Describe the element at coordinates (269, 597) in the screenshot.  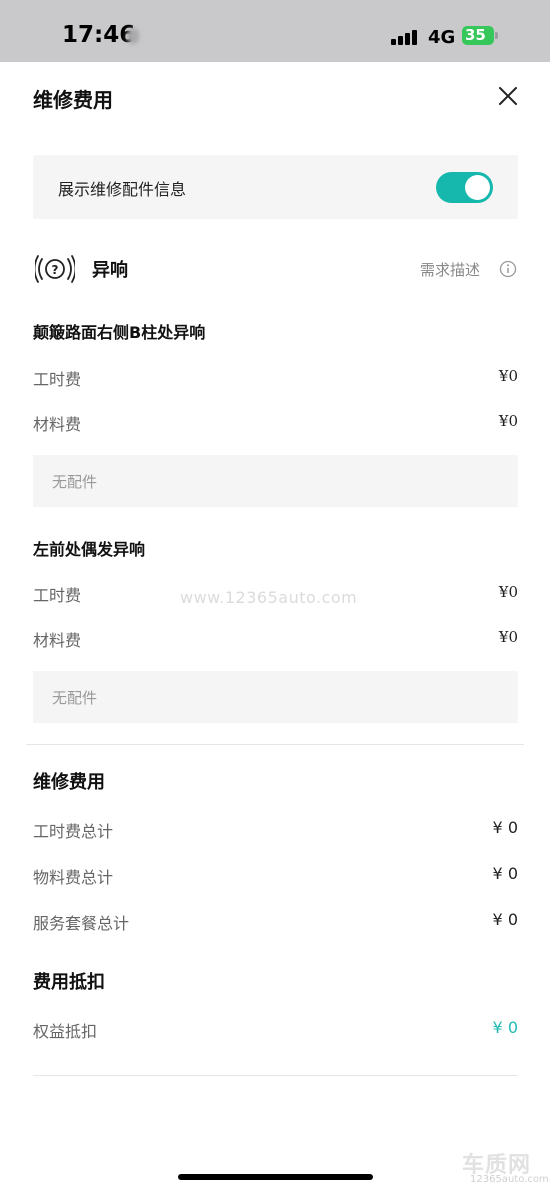
I see `watermark-text: www.12365auto.com` at that location.